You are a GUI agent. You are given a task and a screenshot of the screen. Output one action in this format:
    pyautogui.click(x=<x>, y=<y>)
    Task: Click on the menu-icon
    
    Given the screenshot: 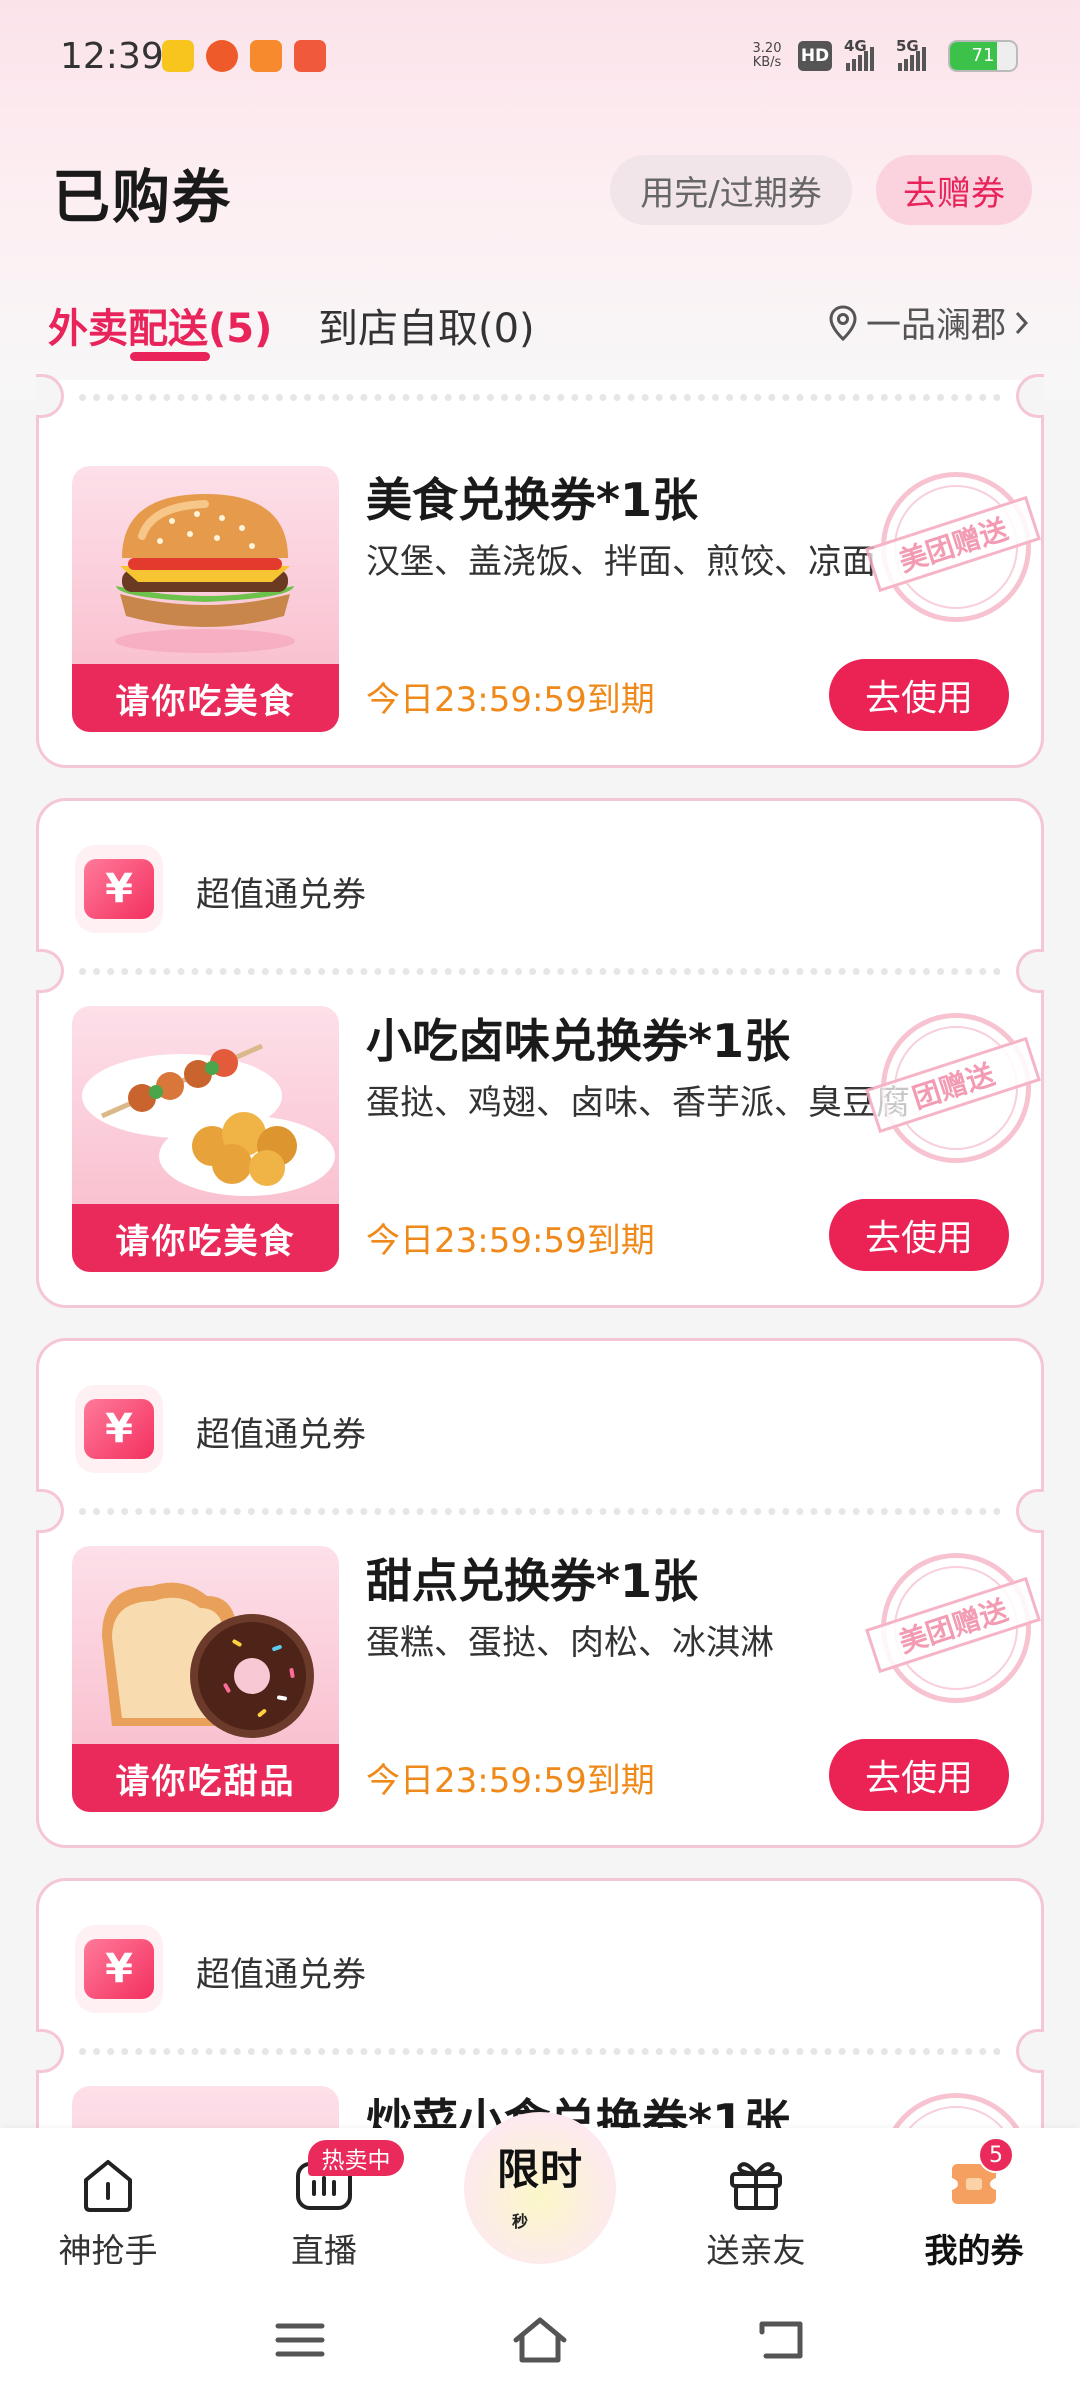 What is the action you would take?
    pyautogui.click(x=300, y=2340)
    